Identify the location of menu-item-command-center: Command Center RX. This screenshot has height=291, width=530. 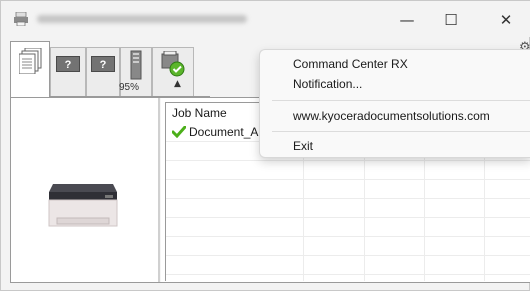
(350, 64).